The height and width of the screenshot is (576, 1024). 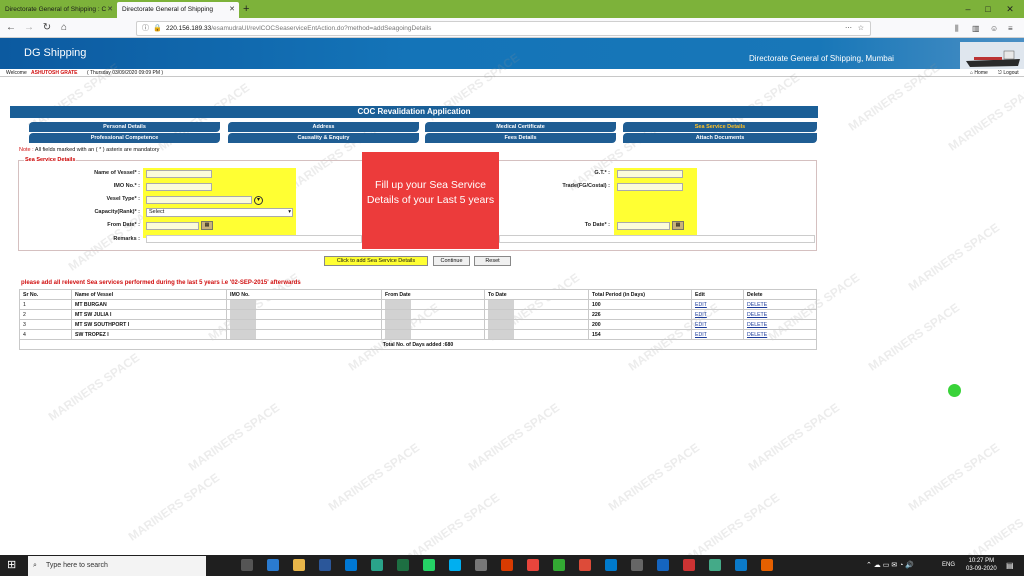 What do you see at coordinates (179, 187) in the screenshot?
I see `imo-field` at bounding box center [179, 187].